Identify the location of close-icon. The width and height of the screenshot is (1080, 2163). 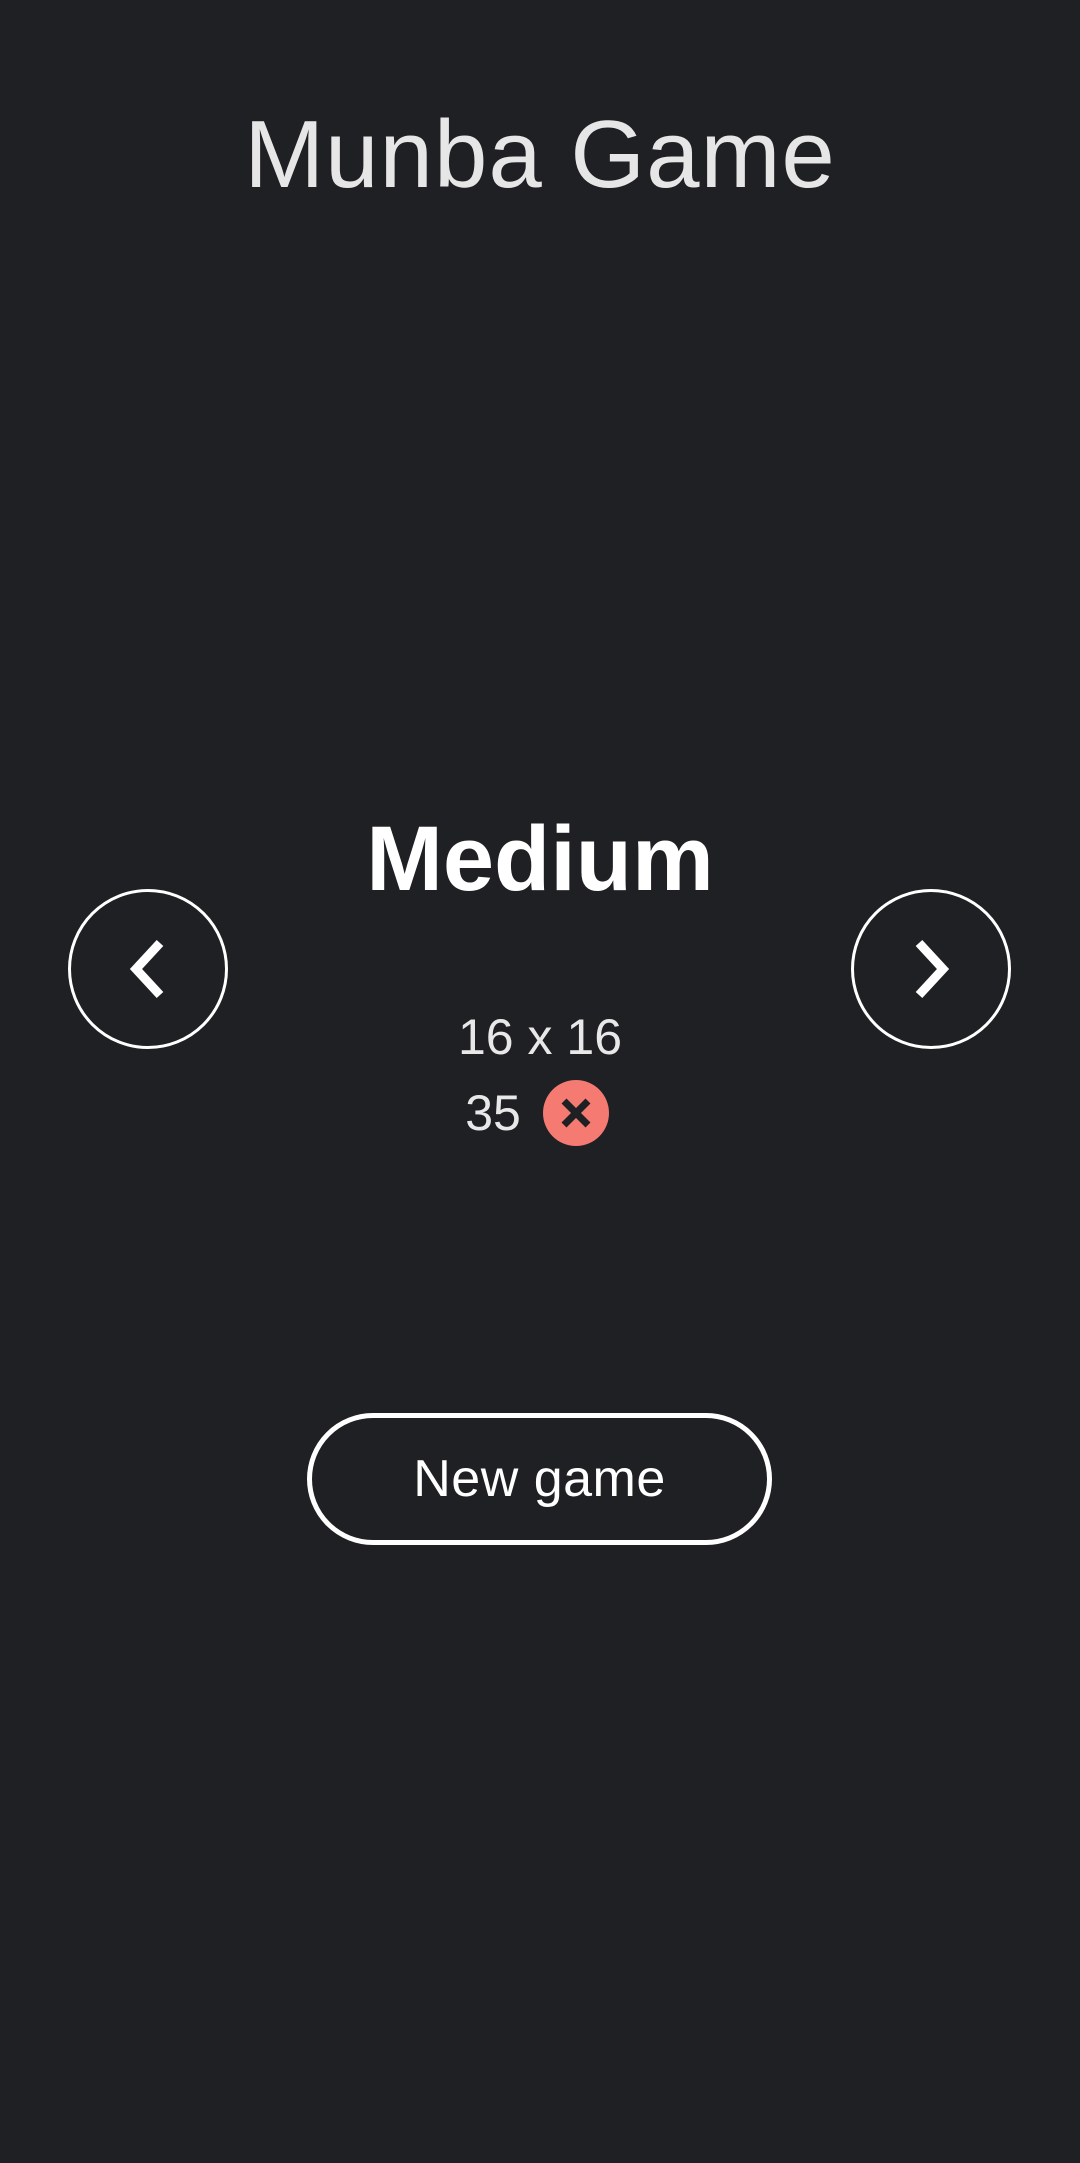
(576, 1113).